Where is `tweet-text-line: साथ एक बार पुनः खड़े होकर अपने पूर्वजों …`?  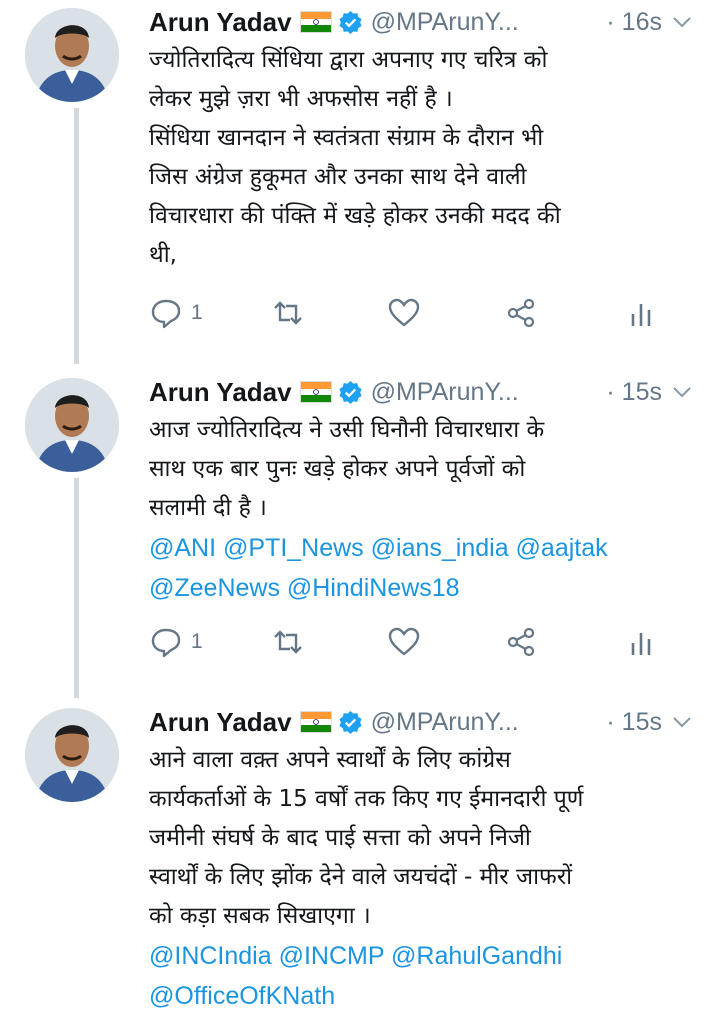
tweet-text-line: साथ एक बार पुनः खड़े होकर अपने पूर्वजों … is located at coordinates (337, 469).